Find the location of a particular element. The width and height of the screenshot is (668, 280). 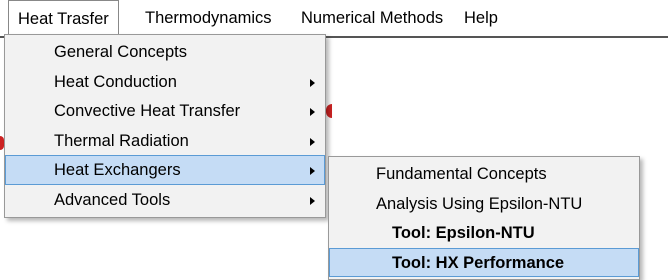

submenu-item-tool-epsilon-ntu: Tool: Epsilon-NTU is located at coordinates (484, 233).